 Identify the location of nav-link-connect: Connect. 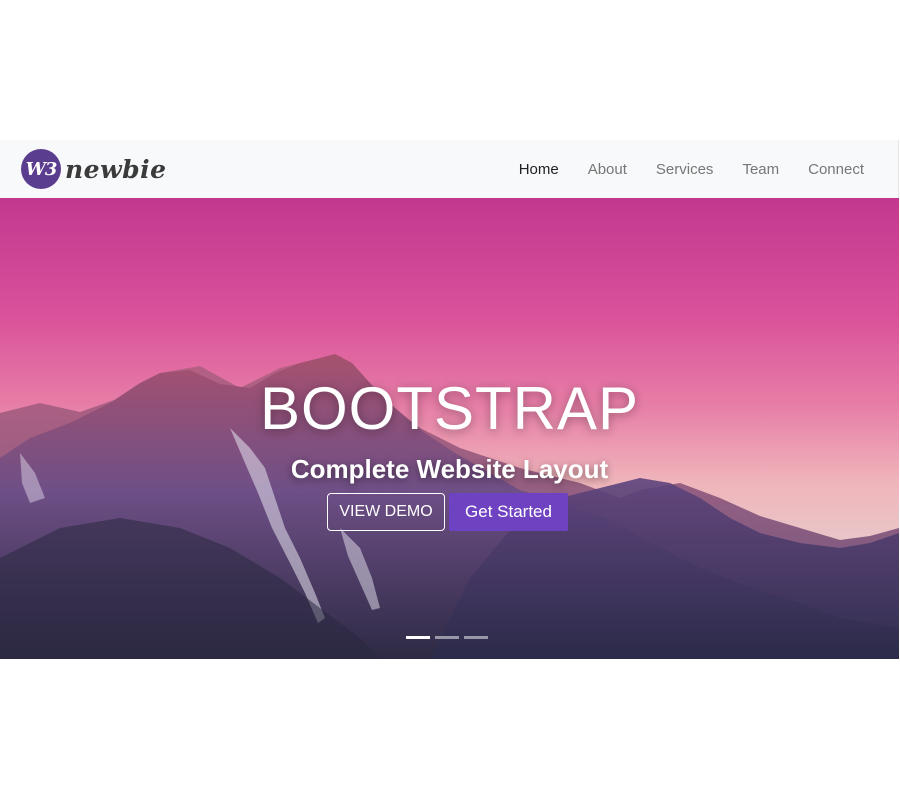
(836, 169).